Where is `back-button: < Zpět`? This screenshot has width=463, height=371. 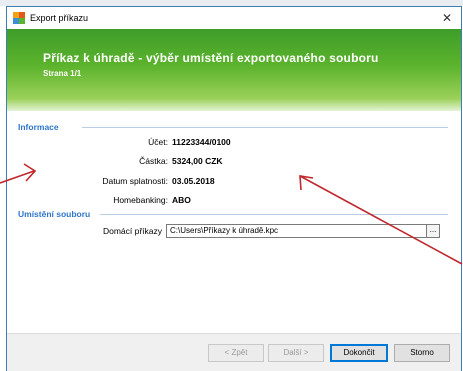
back-button: < Zpět is located at coordinates (236, 353).